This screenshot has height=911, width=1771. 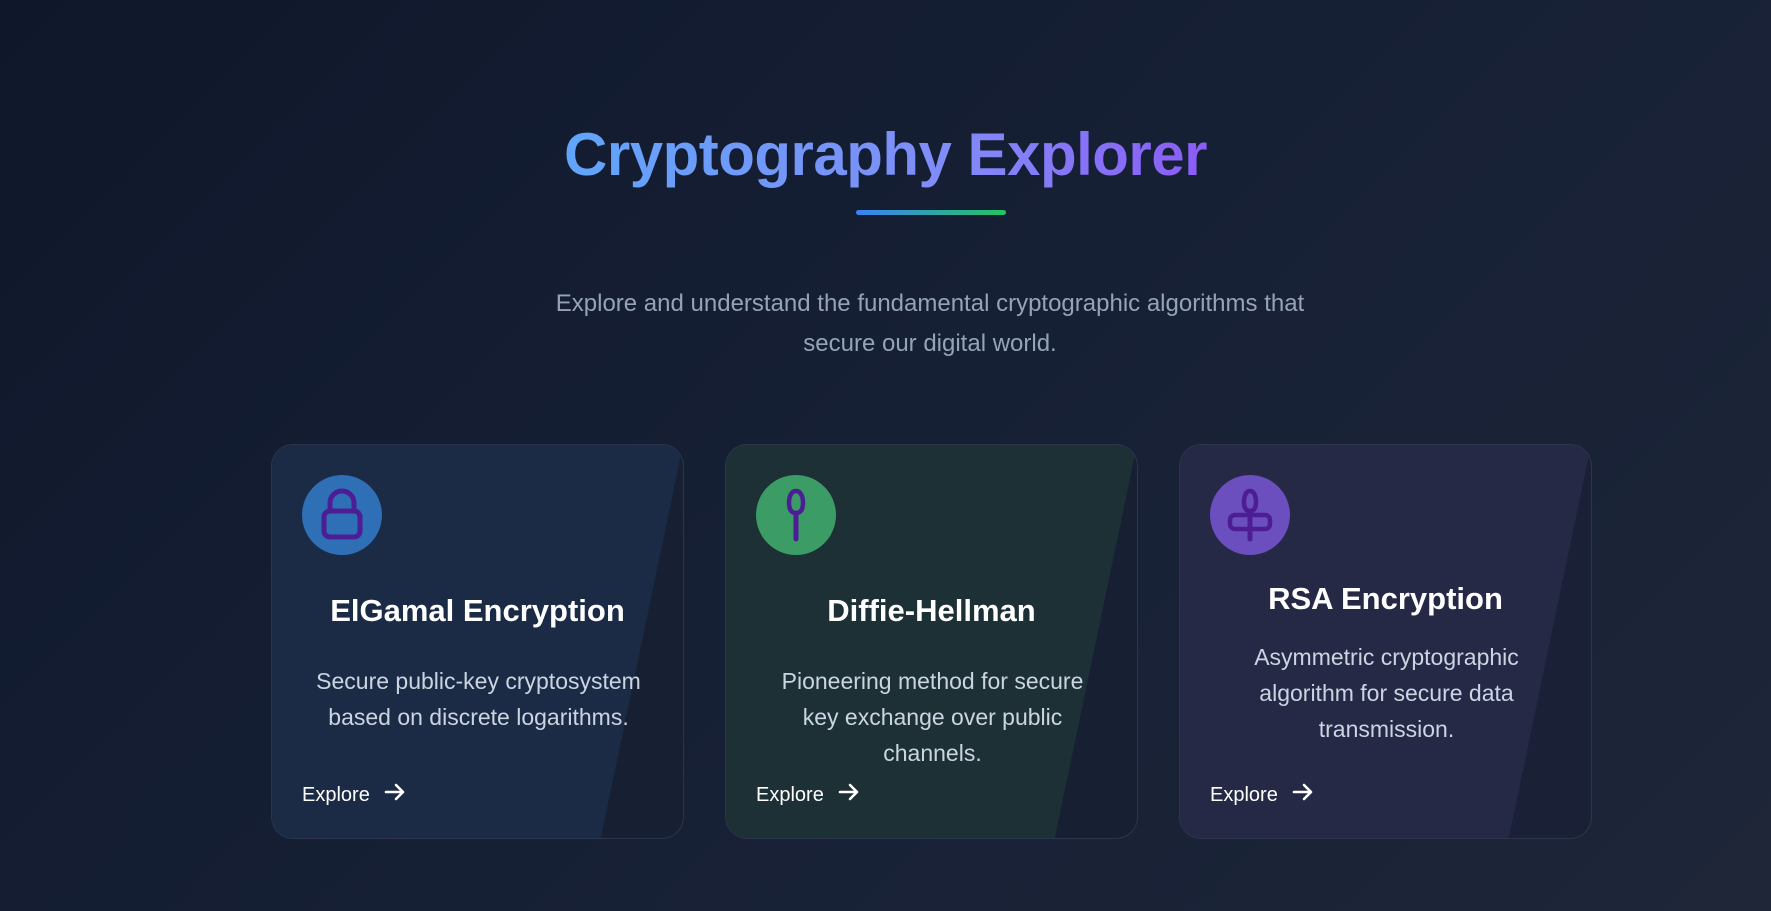 What do you see at coordinates (885, 154) in the screenshot?
I see `page-title: Cryptography Explorer` at bounding box center [885, 154].